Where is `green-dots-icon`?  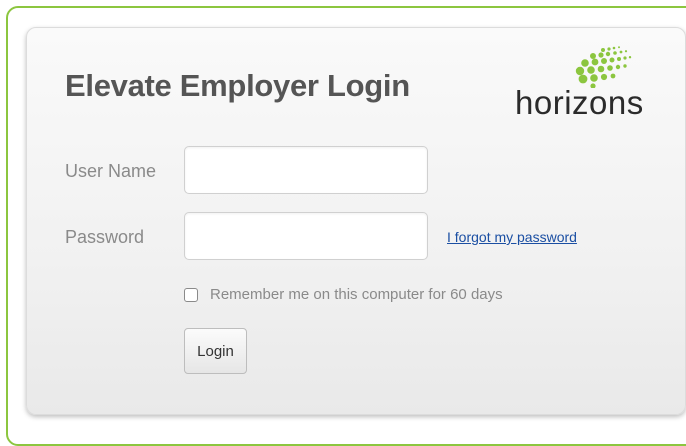 green-dots-icon is located at coordinates (603, 67).